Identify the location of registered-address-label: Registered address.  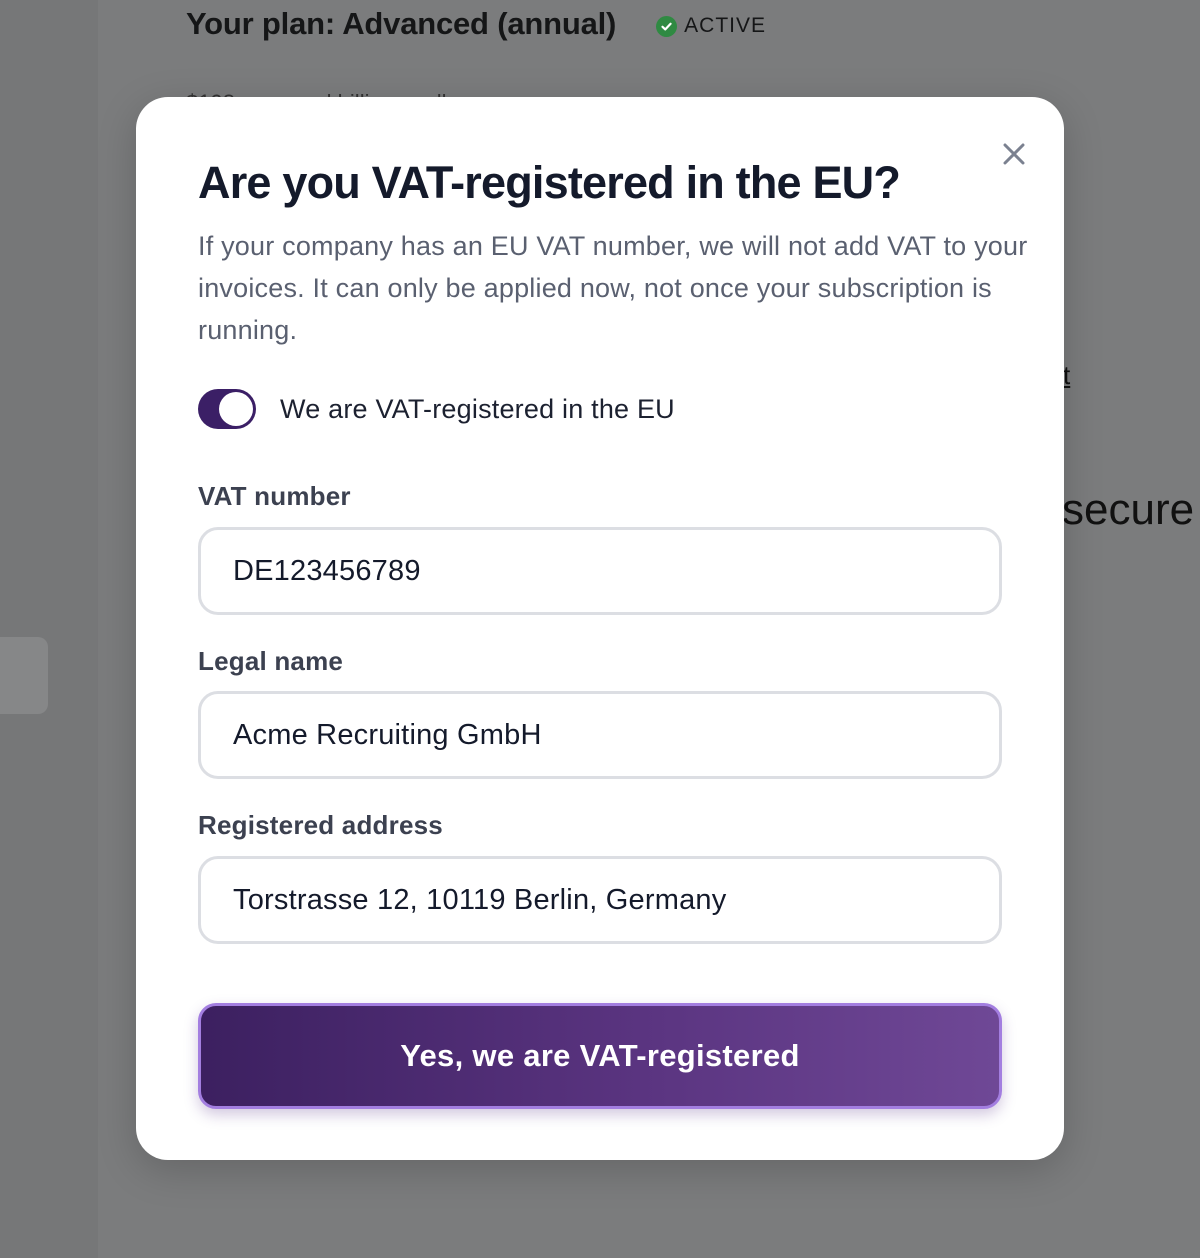
(320, 825).